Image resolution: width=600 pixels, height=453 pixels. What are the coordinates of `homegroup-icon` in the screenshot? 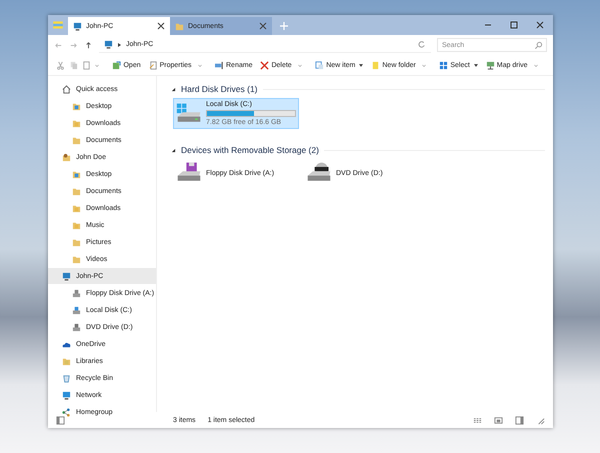 It's located at (66, 412).